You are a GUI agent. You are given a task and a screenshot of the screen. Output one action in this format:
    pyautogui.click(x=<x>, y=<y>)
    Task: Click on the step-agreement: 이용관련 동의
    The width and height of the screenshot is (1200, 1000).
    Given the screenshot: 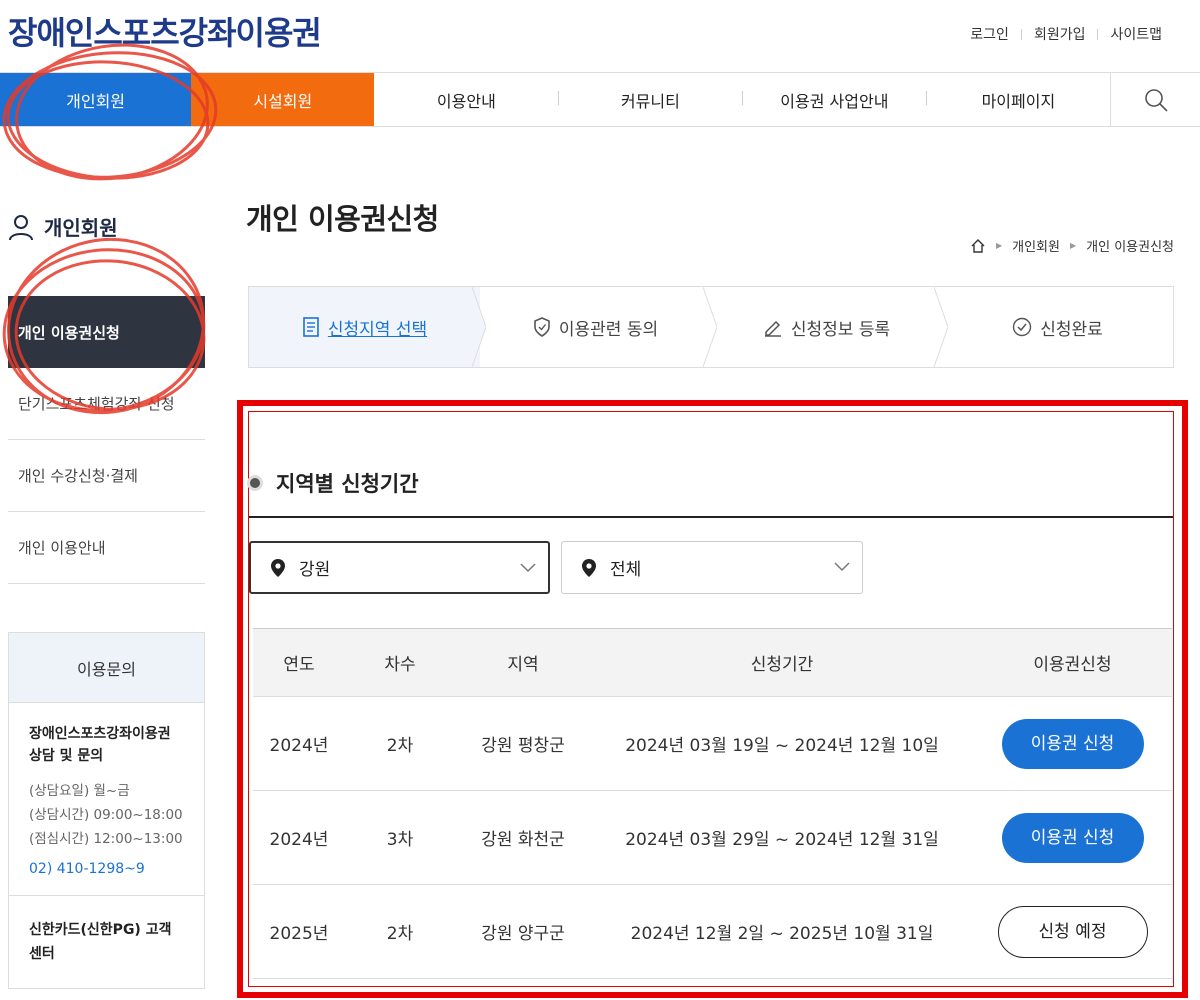 What is the action you would take?
    pyautogui.click(x=598, y=327)
    